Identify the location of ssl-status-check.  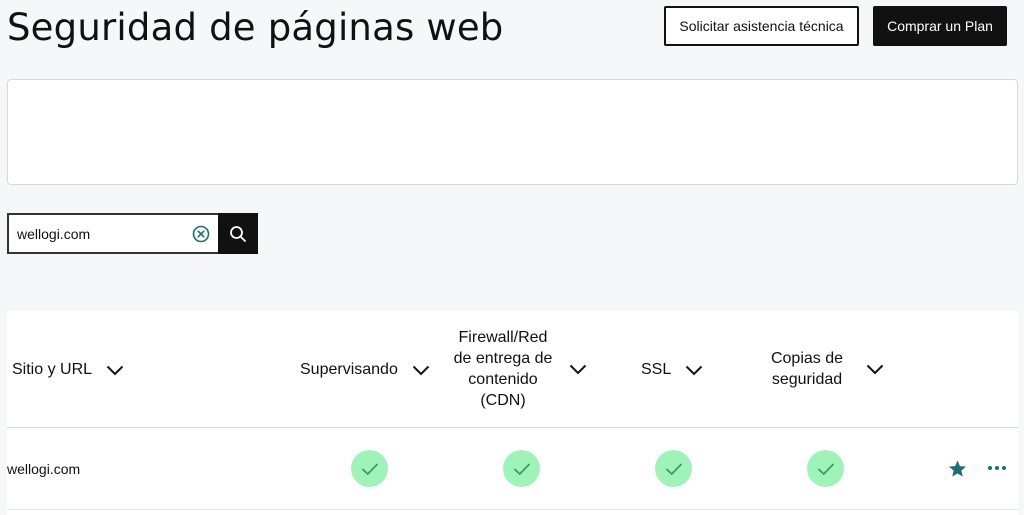
(673, 468).